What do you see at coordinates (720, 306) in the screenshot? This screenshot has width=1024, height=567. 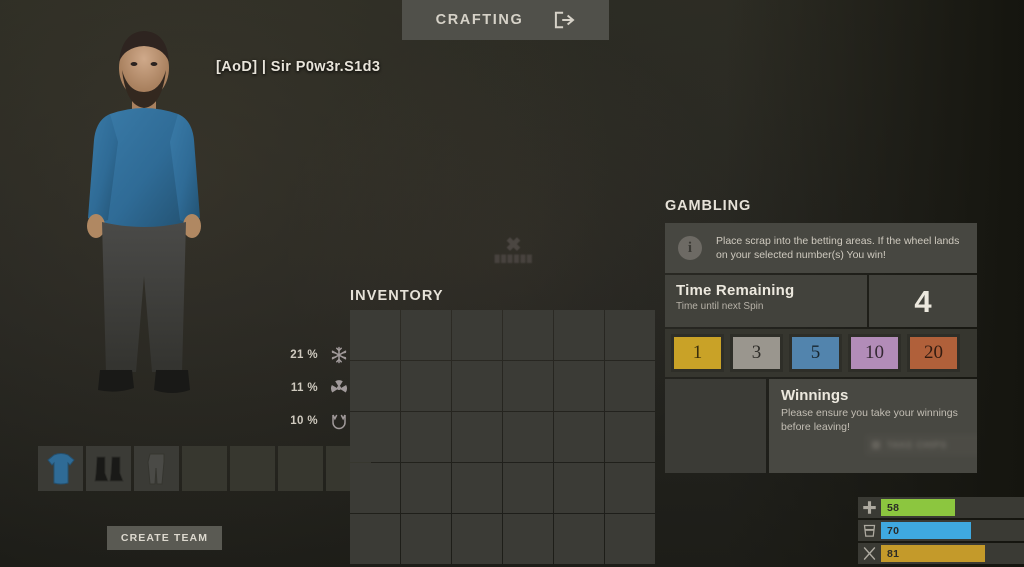 I see `timer-subtitle: Time until next Spin` at bounding box center [720, 306].